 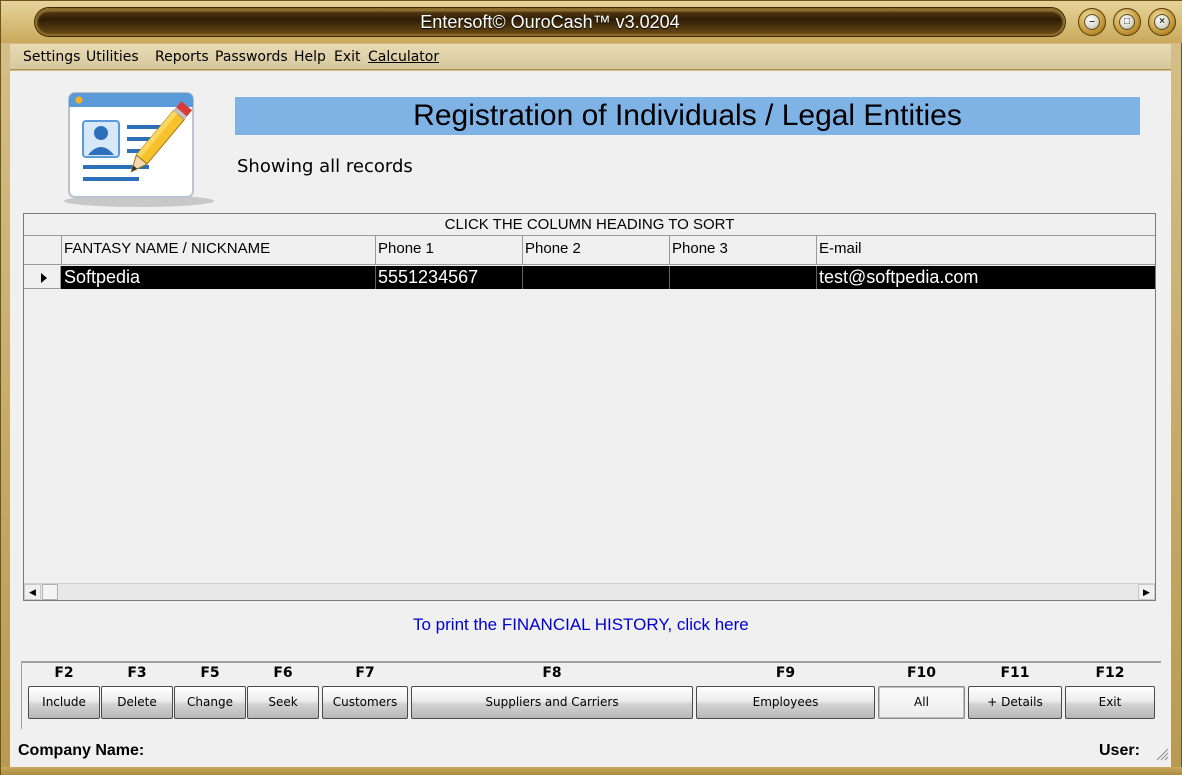 I want to click on company-name-label: Company Name:, so click(x=81, y=750).